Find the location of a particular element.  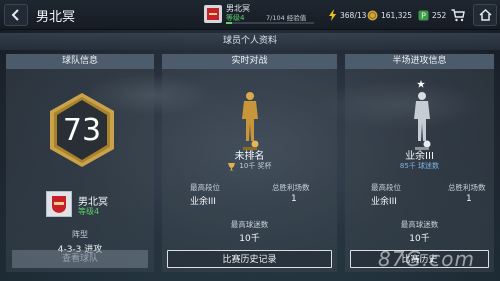

half-best-rank-value: 业余III is located at coordinates (384, 202).